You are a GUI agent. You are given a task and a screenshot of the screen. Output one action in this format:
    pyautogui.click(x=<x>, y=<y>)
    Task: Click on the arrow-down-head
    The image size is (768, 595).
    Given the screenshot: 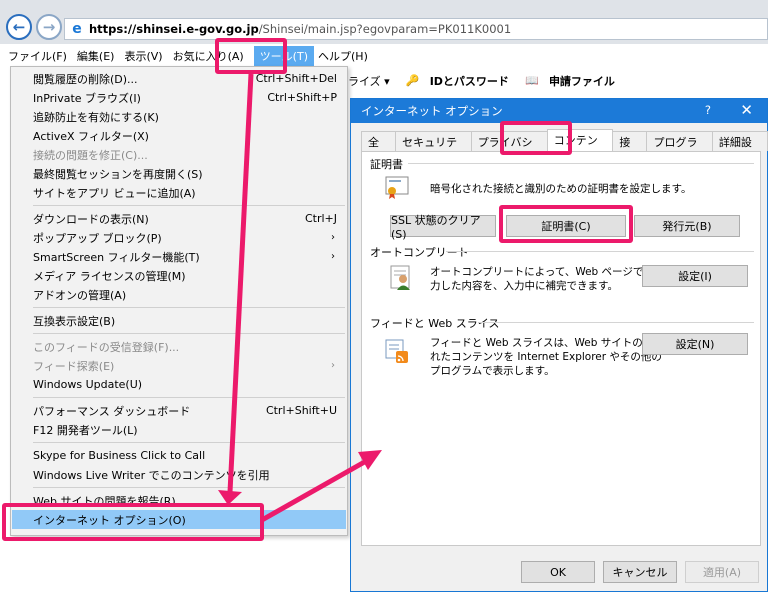 What is the action you would take?
    pyautogui.click(x=230, y=497)
    